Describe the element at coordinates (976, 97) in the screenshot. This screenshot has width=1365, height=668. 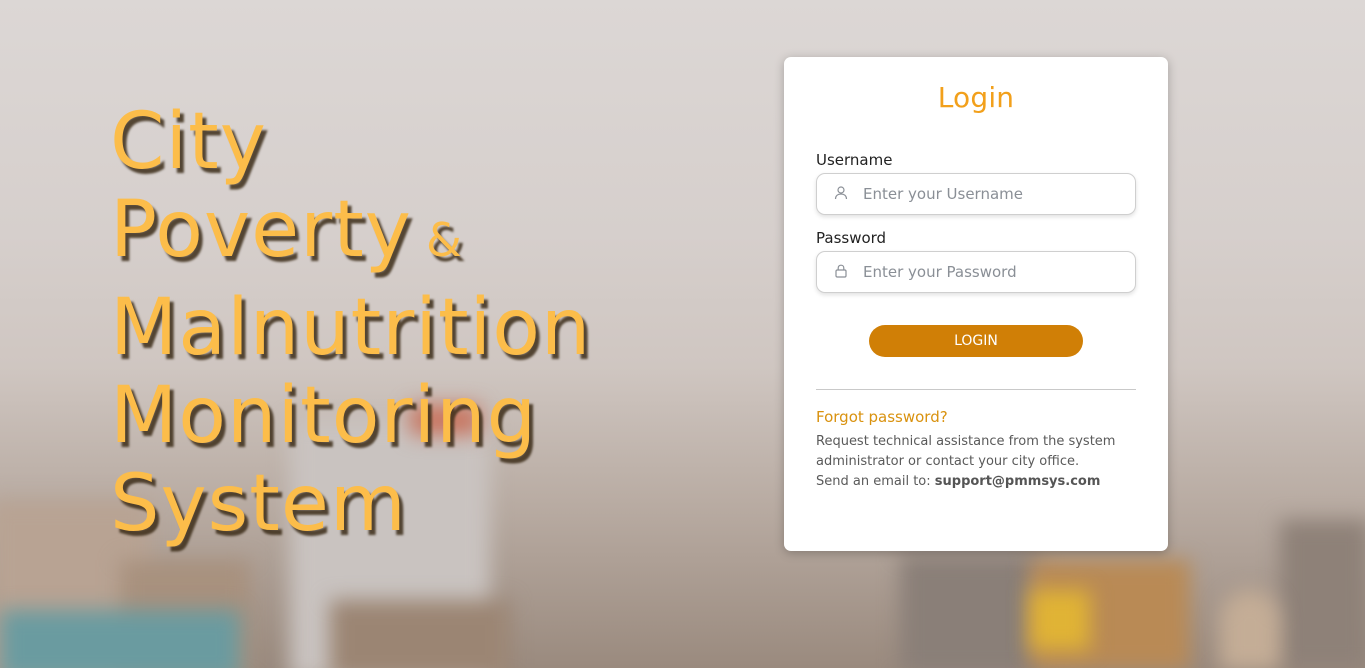
I see `login-title: Login` at that location.